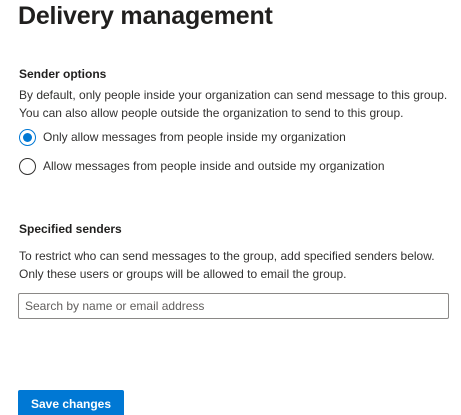 This screenshot has width=461, height=415. Describe the element at coordinates (71, 402) in the screenshot. I see `save-changes-button: Save changes` at that location.